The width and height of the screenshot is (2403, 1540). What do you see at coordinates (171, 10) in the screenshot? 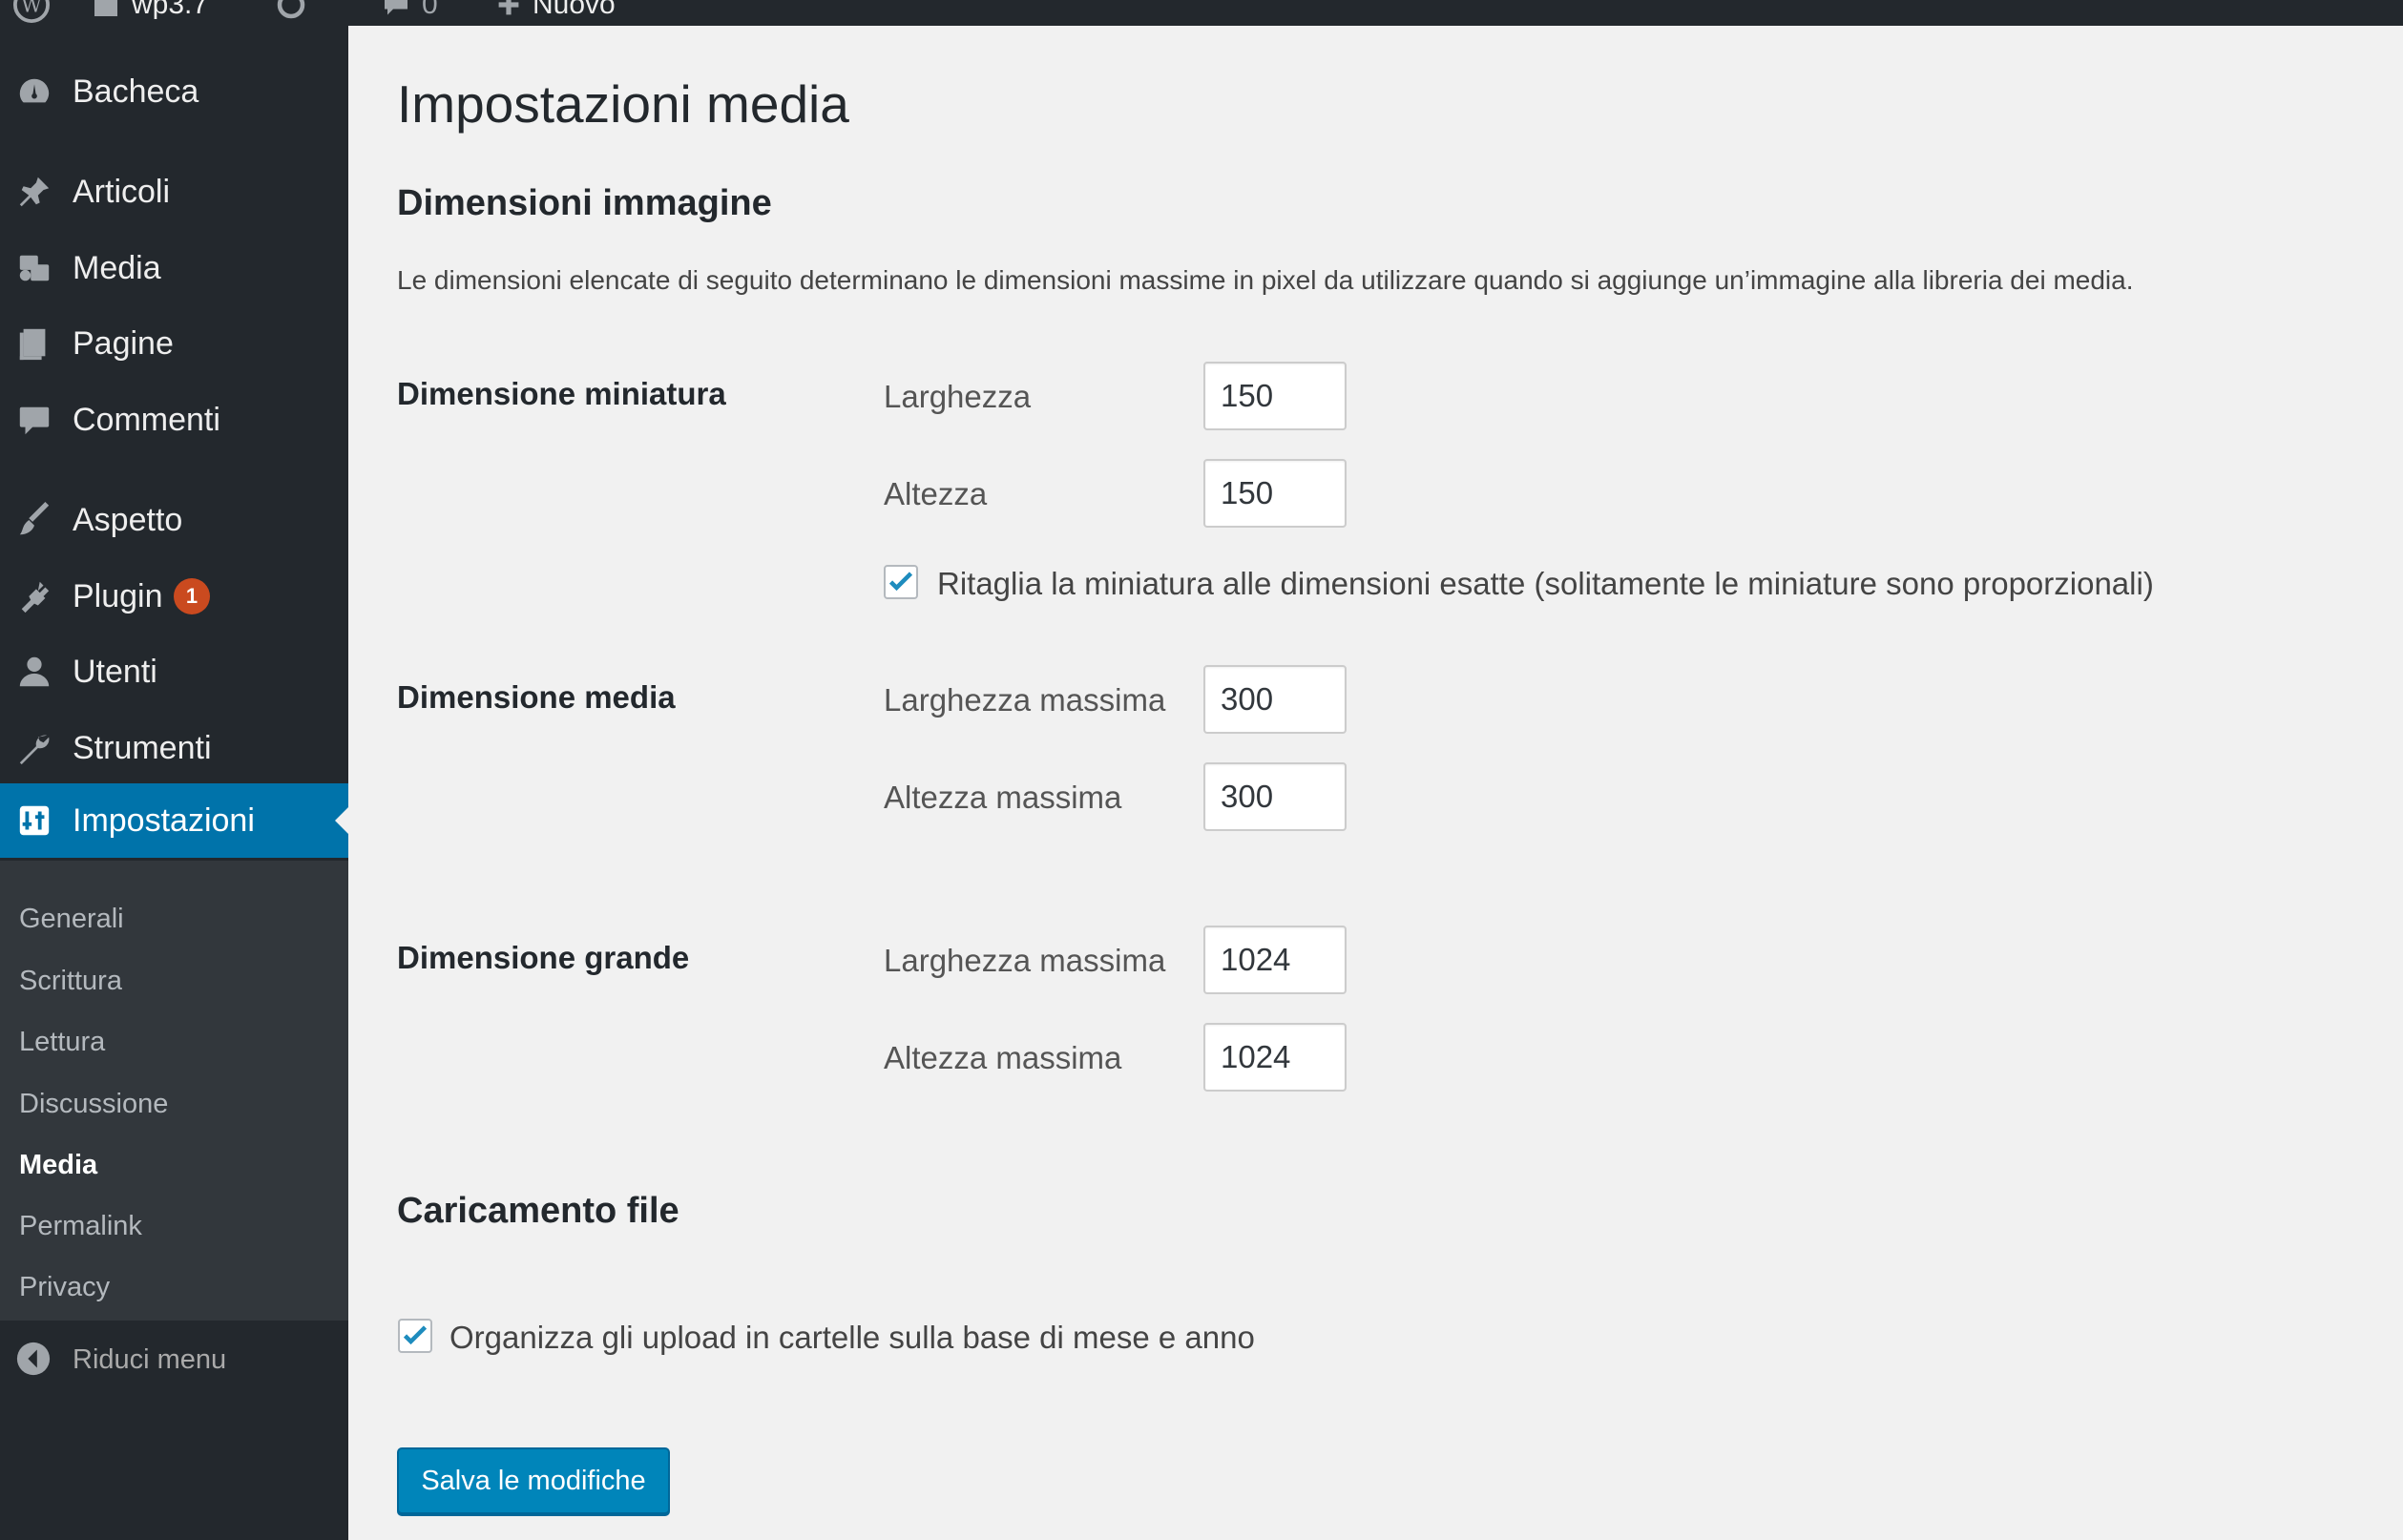
I see `site-name: wp3.7` at bounding box center [171, 10].